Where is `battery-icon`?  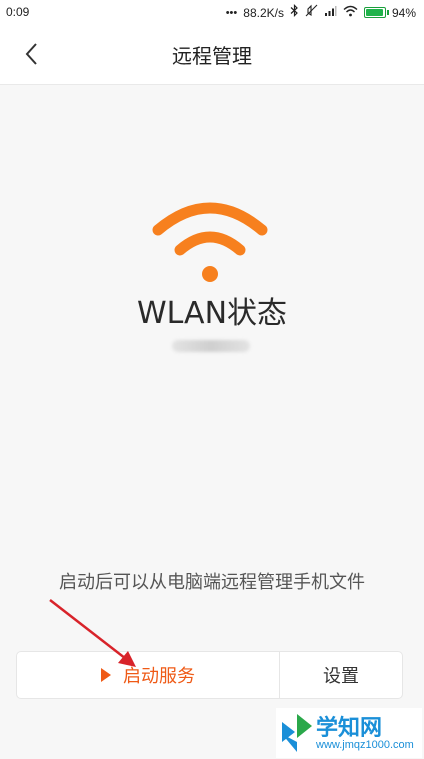 battery-icon is located at coordinates (376, 12).